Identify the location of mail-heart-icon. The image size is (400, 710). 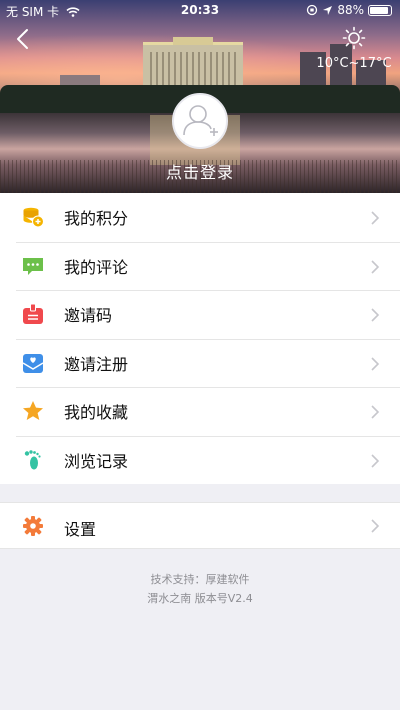
(33, 363).